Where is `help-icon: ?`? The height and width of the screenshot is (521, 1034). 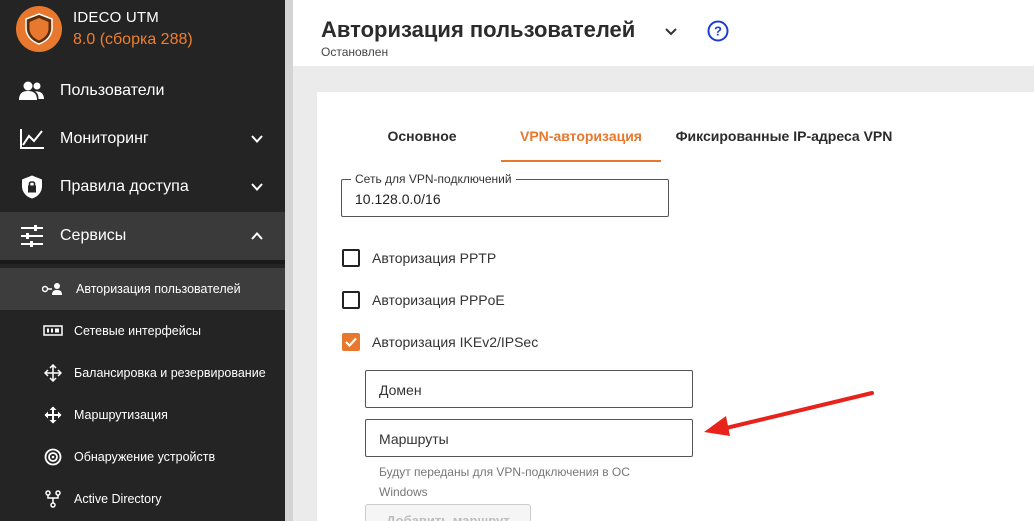 help-icon: ? is located at coordinates (718, 31).